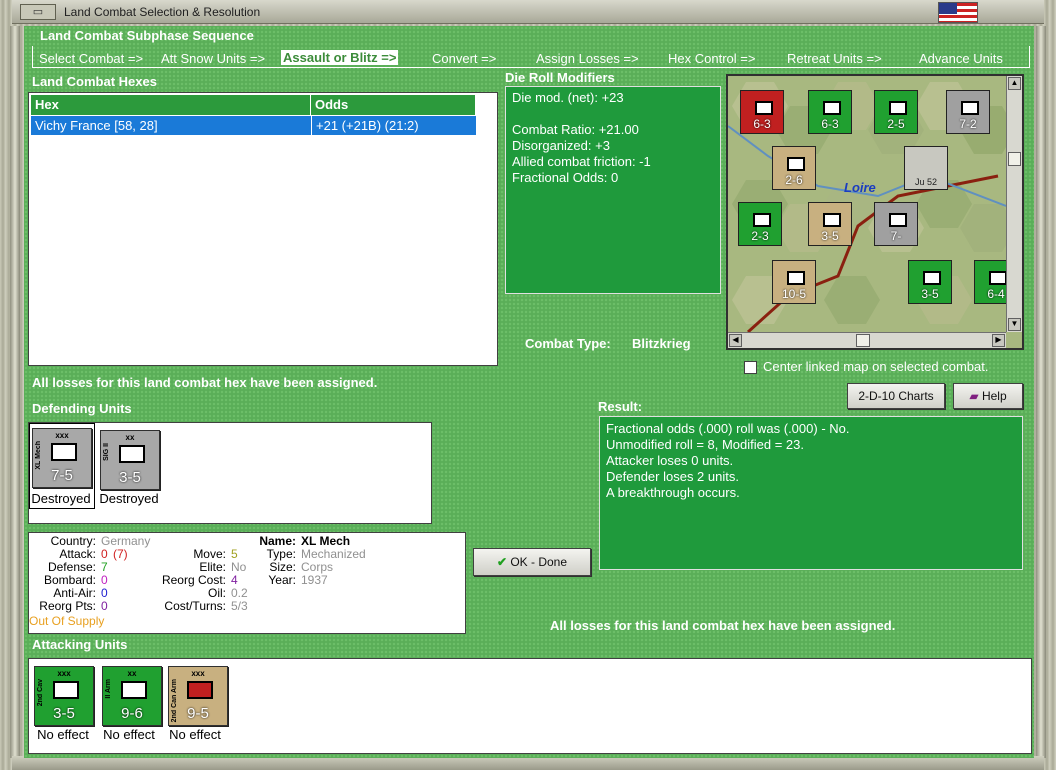 The width and height of the screenshot is (1056, 770). I want to click on seq-step-assign-losses: Assign Losses =>, so click(587, 58).